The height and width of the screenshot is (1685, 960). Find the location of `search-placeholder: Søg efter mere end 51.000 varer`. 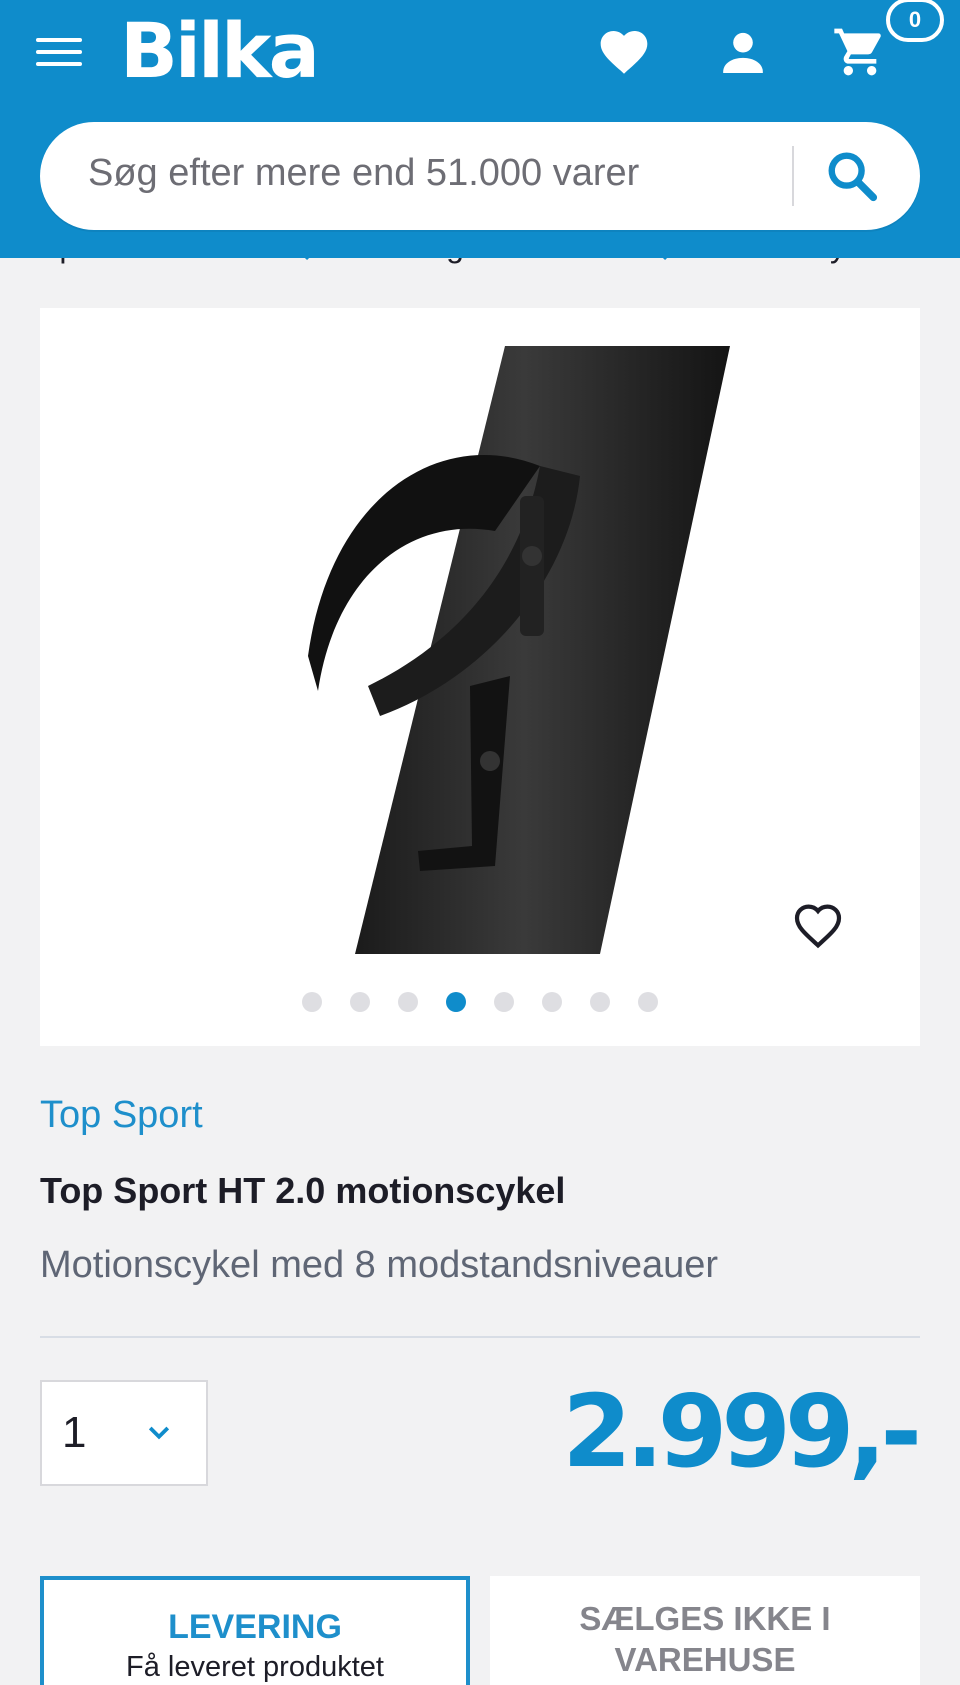

search-placeholder: Søg efter mere end 51.000 varer is located at coordinates (364, 173).